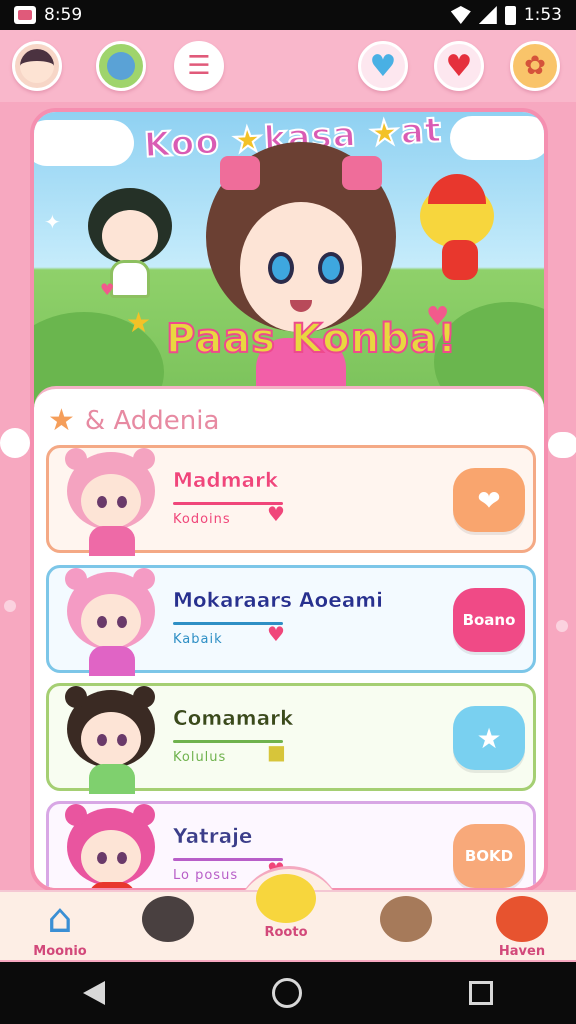 This screenshot has height=1024, width=576. I want to click on user-avatar, so click(37, 66).